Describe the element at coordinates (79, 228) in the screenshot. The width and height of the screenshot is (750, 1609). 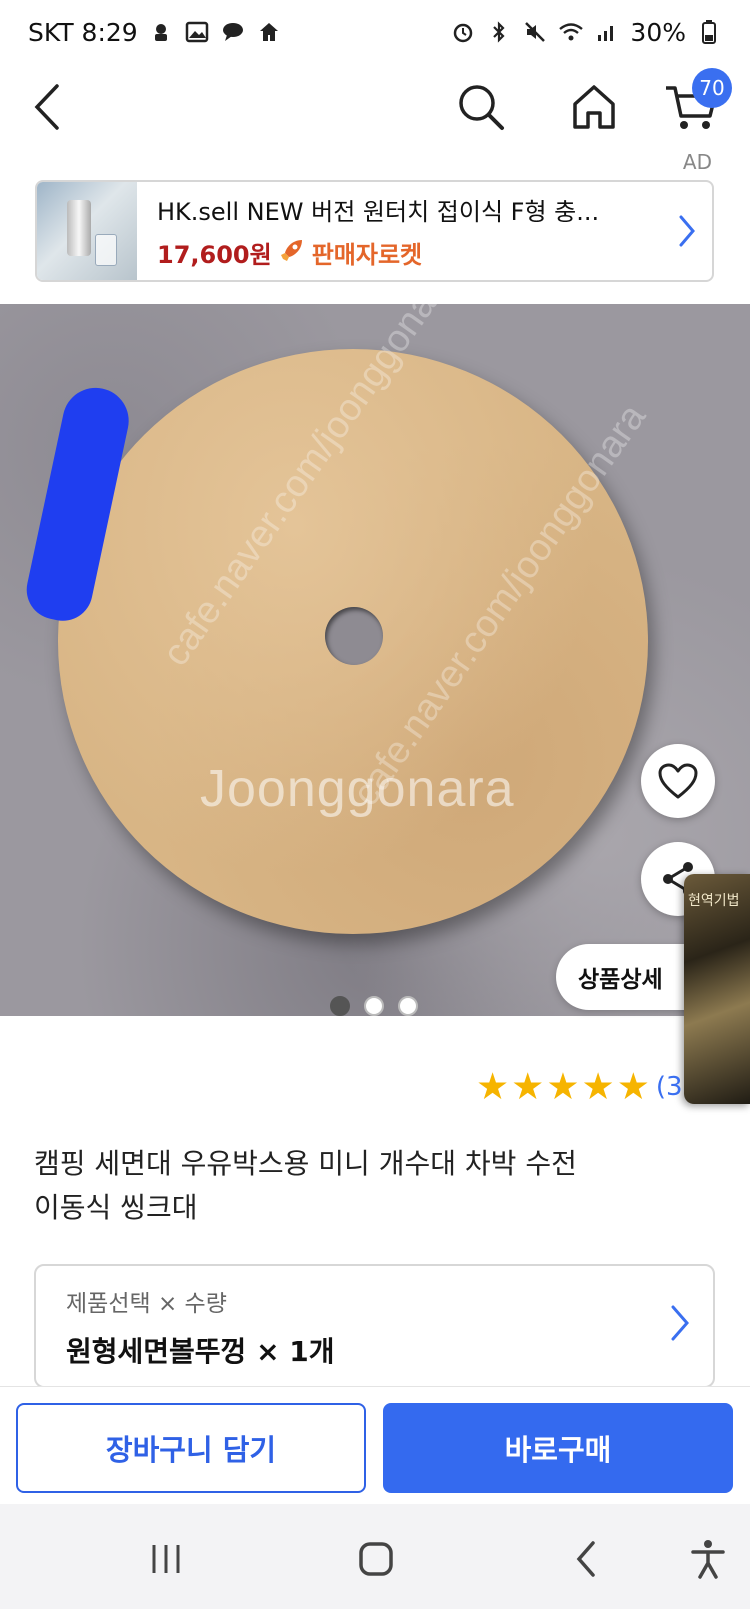
I see `ad-dispenser-image` at that location.